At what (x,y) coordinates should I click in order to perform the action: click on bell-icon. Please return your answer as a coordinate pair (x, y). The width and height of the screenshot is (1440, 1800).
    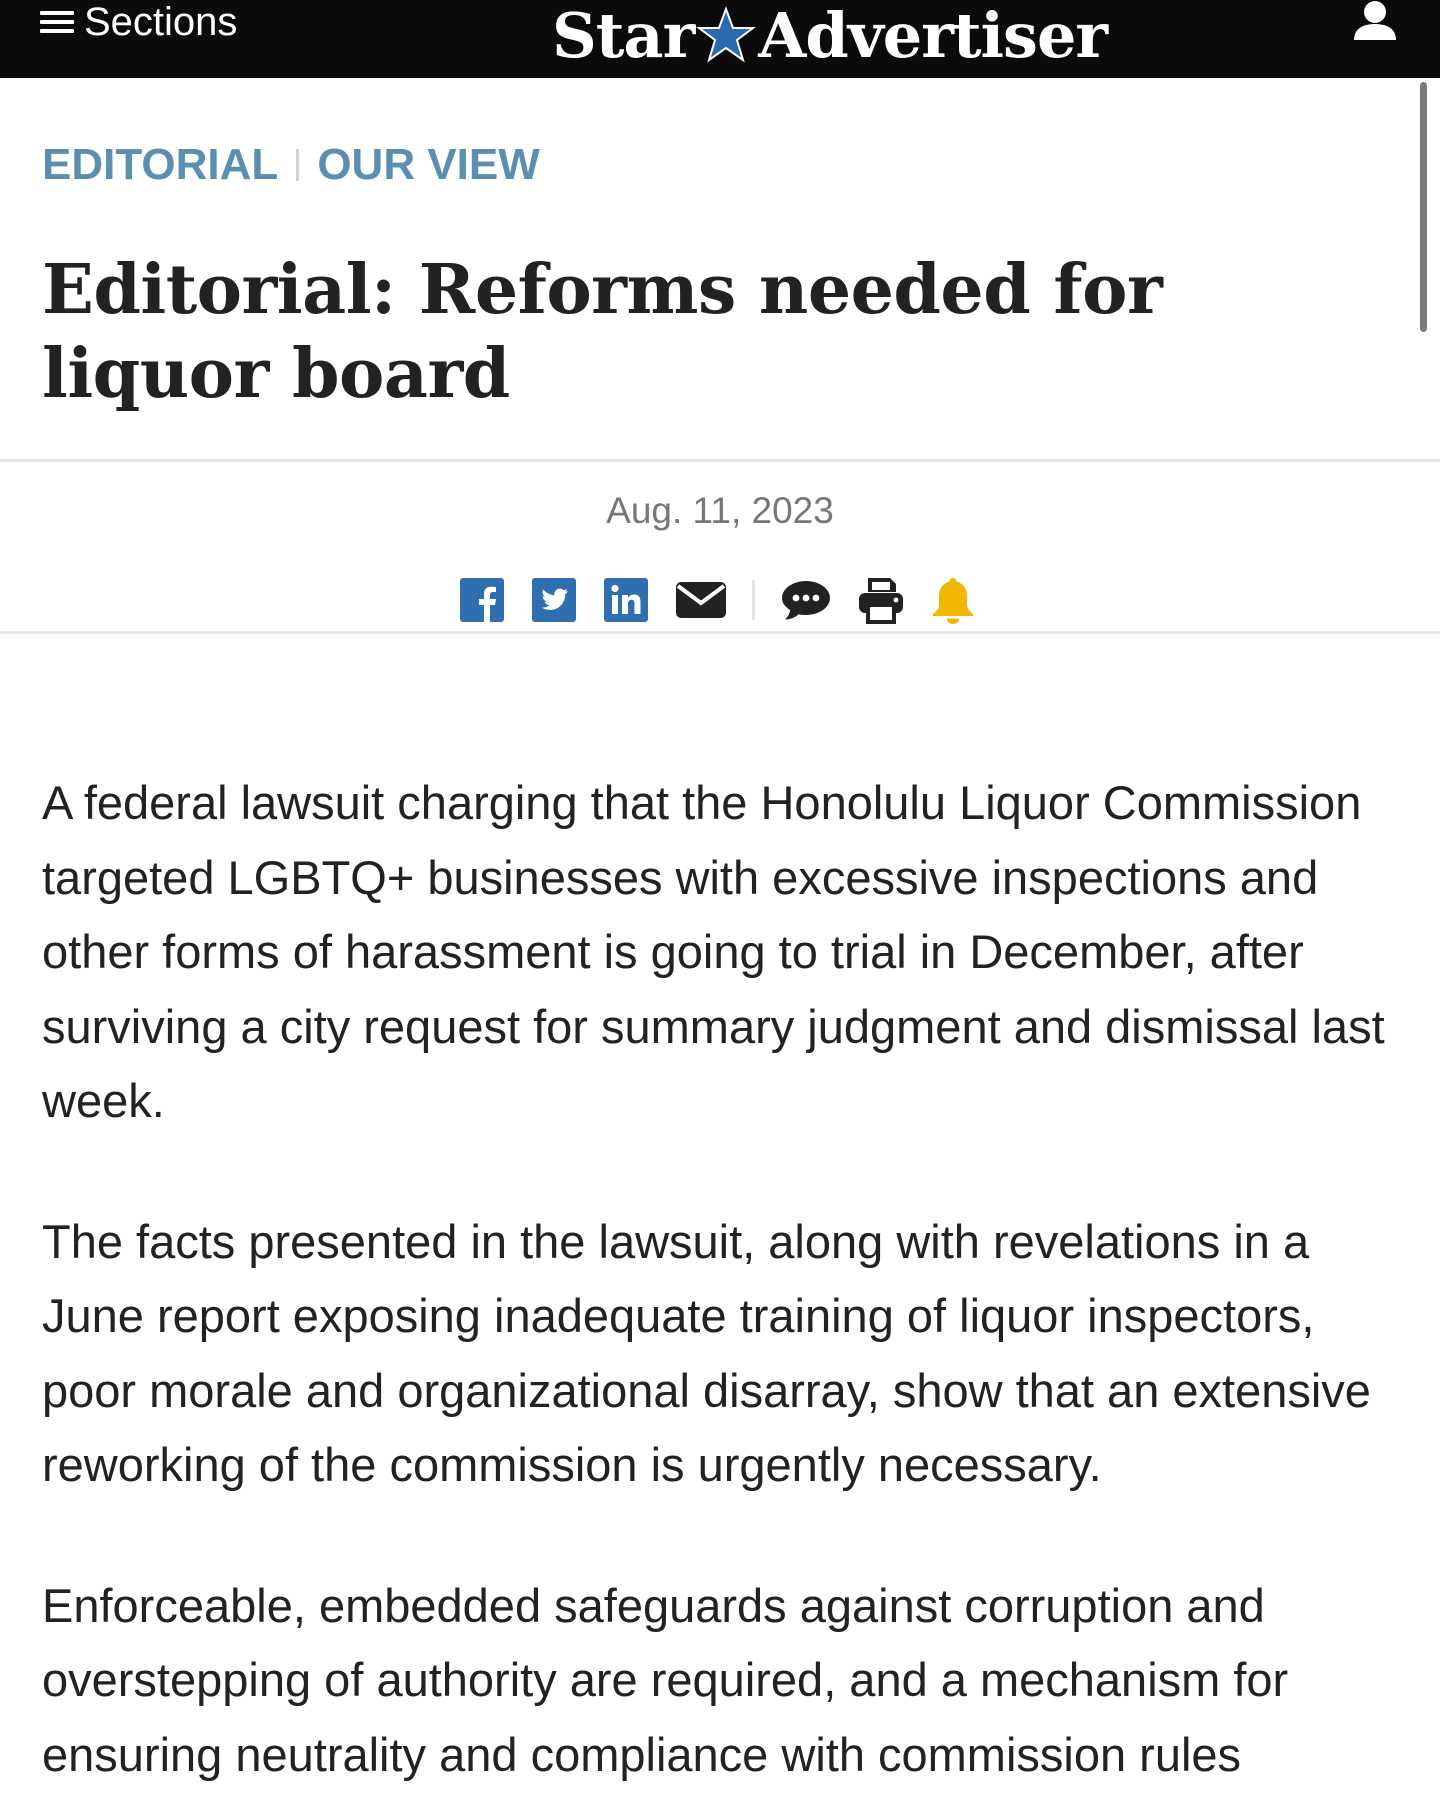
    Looking at the image, I should click on (953, 601).